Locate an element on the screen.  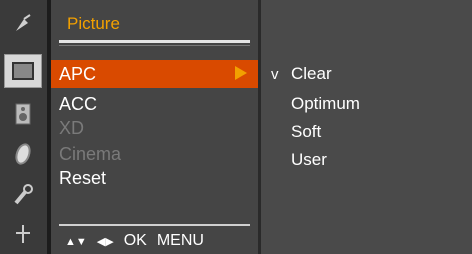
submenu-arrow-icon is located at coordinates (241, 73).